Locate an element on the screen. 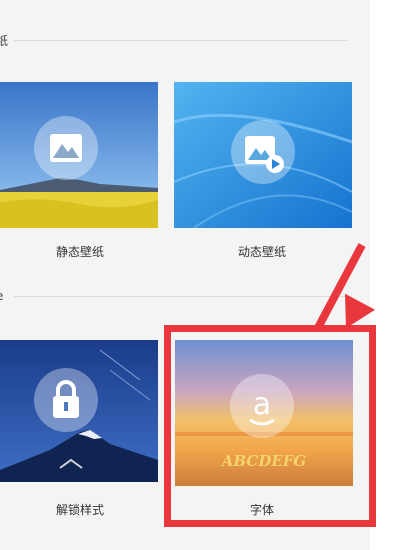 Image resolution: width=400 pixels, height=550 pixels. lock-section-divider is located at coordinates (181, 296).